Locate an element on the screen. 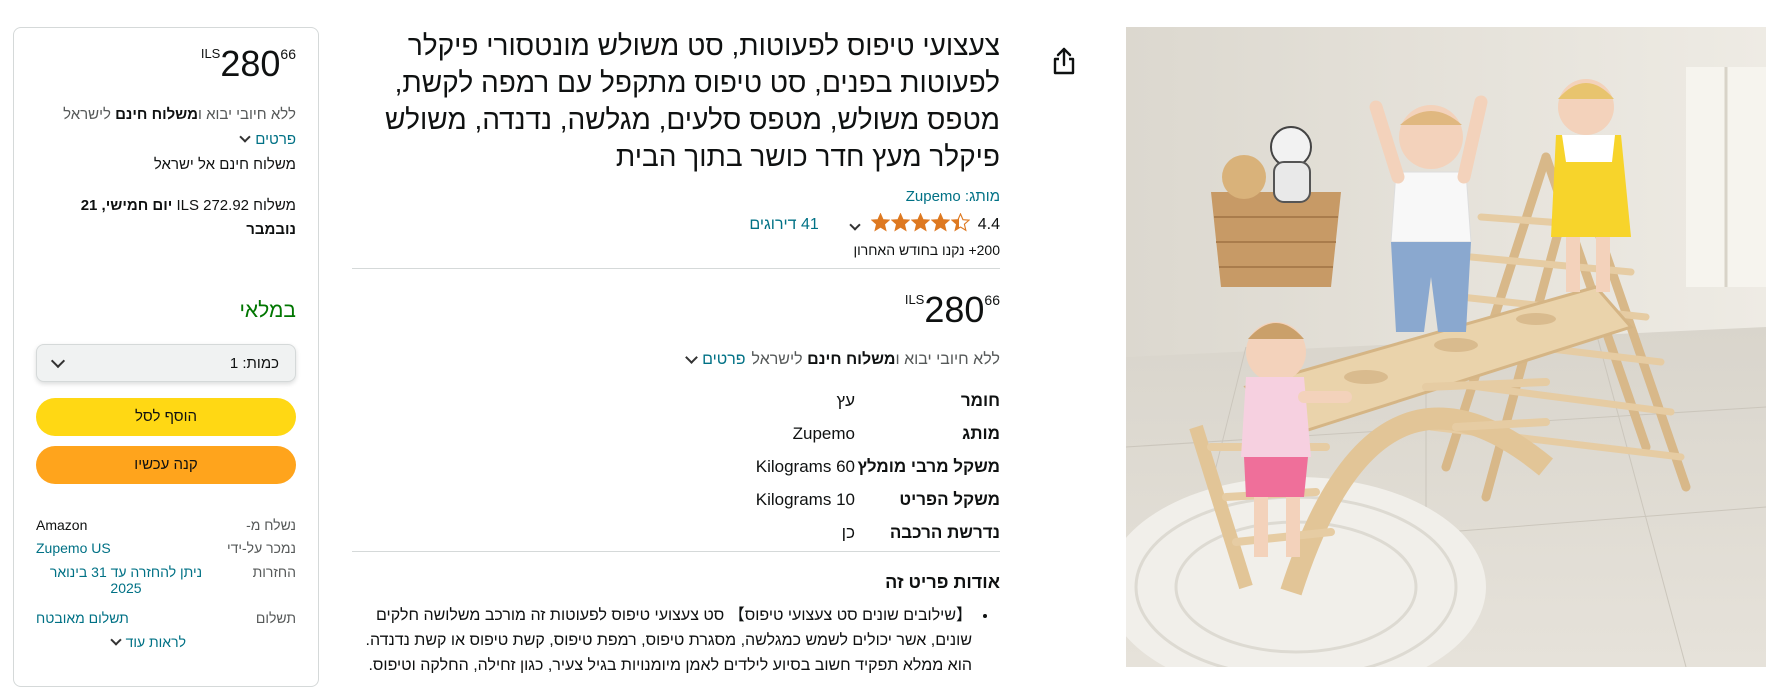 The width and height of the screenshot is (1783, 687). ships-from-value: Amazon is located at coordinates (62, 525).